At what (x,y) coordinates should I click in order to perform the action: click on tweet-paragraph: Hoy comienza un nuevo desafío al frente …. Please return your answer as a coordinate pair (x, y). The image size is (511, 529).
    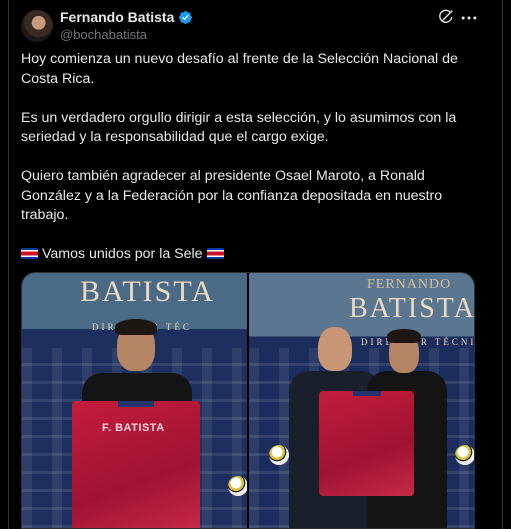
    Looking at the image, I should click on (239, 69).